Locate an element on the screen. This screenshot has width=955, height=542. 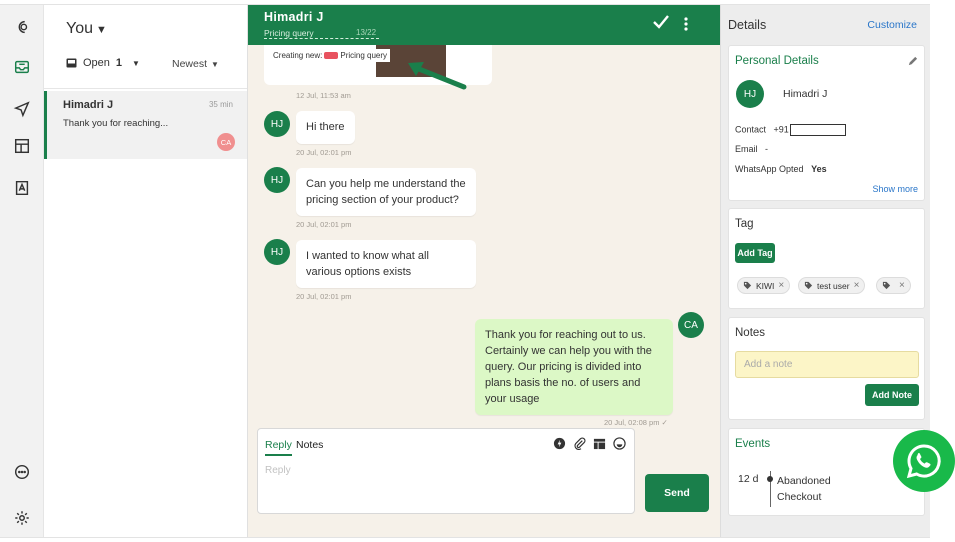
email-row: Email - is located at coordinates (751, 149).